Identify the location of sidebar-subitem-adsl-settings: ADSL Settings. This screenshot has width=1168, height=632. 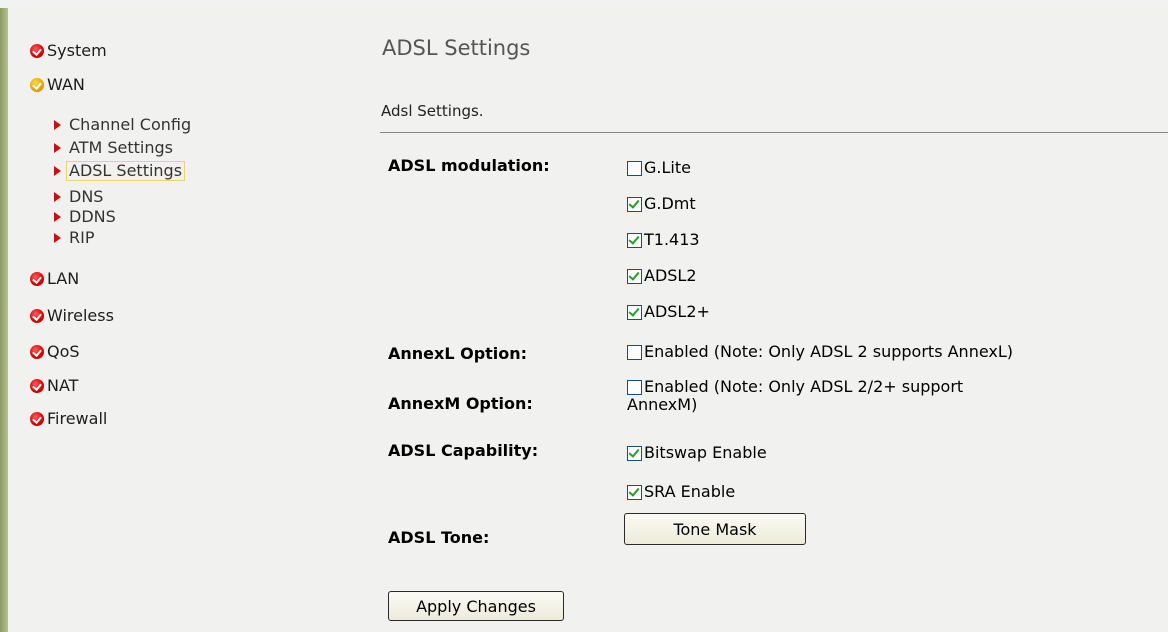
(120, 171).